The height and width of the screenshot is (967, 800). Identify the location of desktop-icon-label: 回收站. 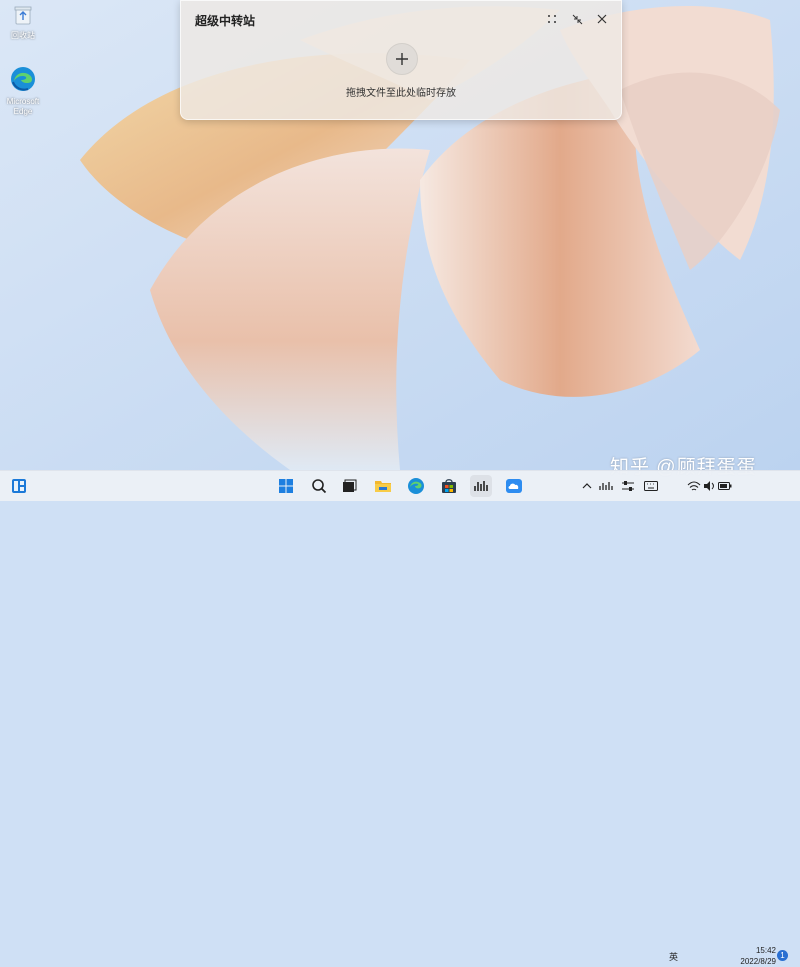
(23, 35).